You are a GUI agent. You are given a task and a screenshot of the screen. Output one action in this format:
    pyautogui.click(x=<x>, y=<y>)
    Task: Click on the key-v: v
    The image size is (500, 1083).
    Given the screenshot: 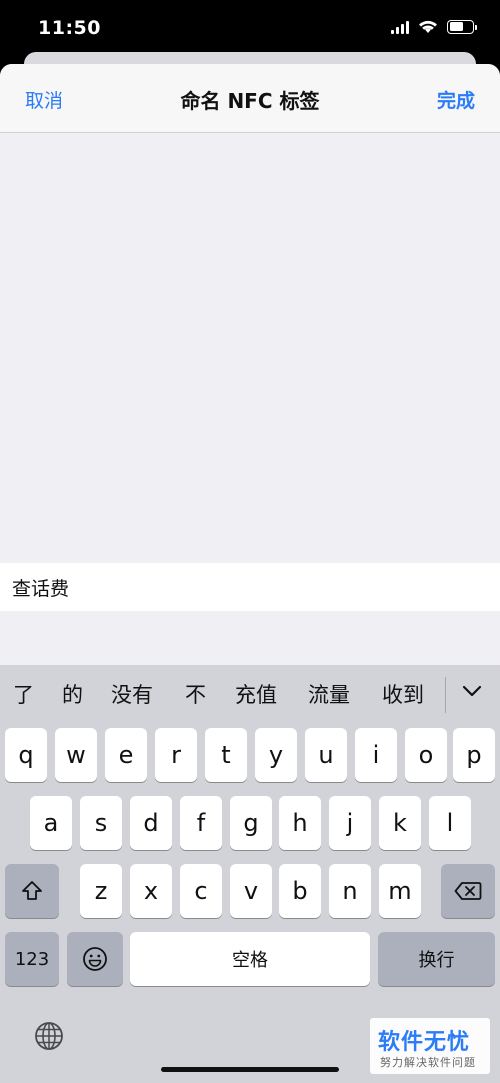 What is the action you would take?
    pyautogui.click(x=251, y=891)
    